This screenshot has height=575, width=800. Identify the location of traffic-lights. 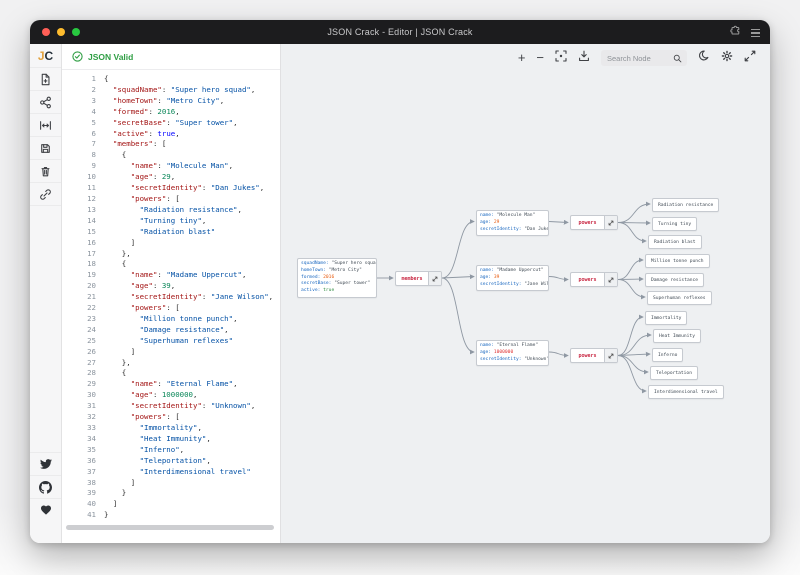
(61, 32).